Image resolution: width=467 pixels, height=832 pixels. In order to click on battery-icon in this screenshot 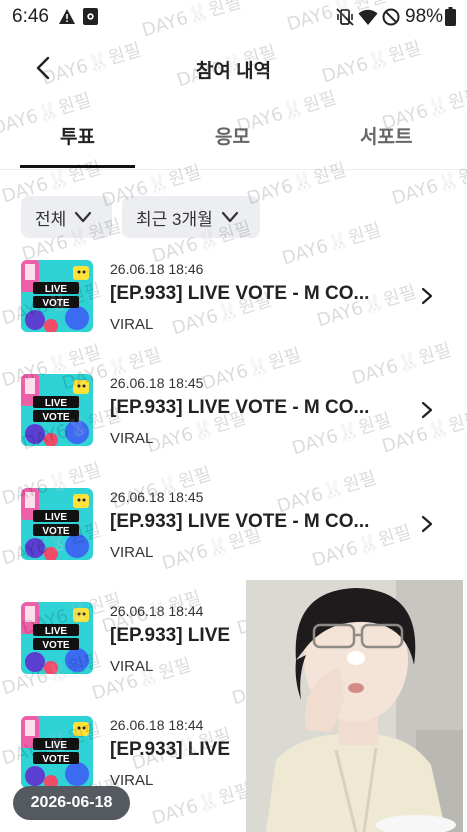, I will do `click(450, 16)`.